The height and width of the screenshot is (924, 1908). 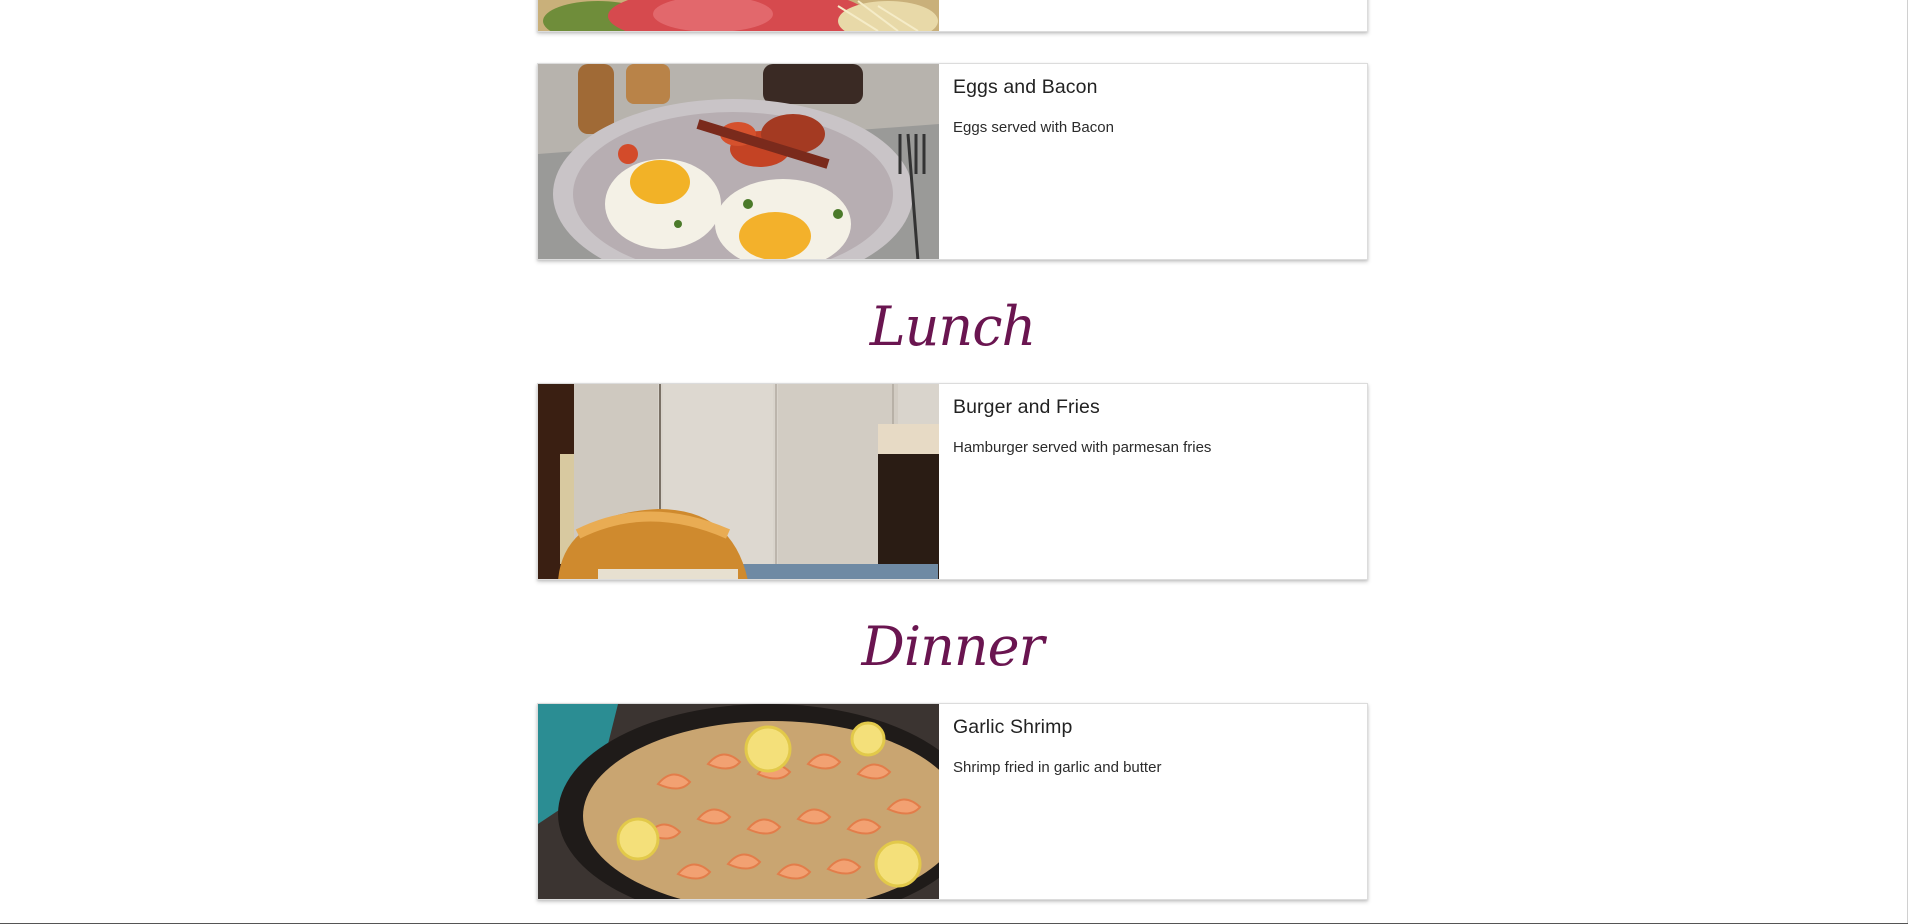 What do you see at coordinates (953, 646) in the screenshot?
I see `section-heading-dinner: Dinner` at bounding box center [953, 646].